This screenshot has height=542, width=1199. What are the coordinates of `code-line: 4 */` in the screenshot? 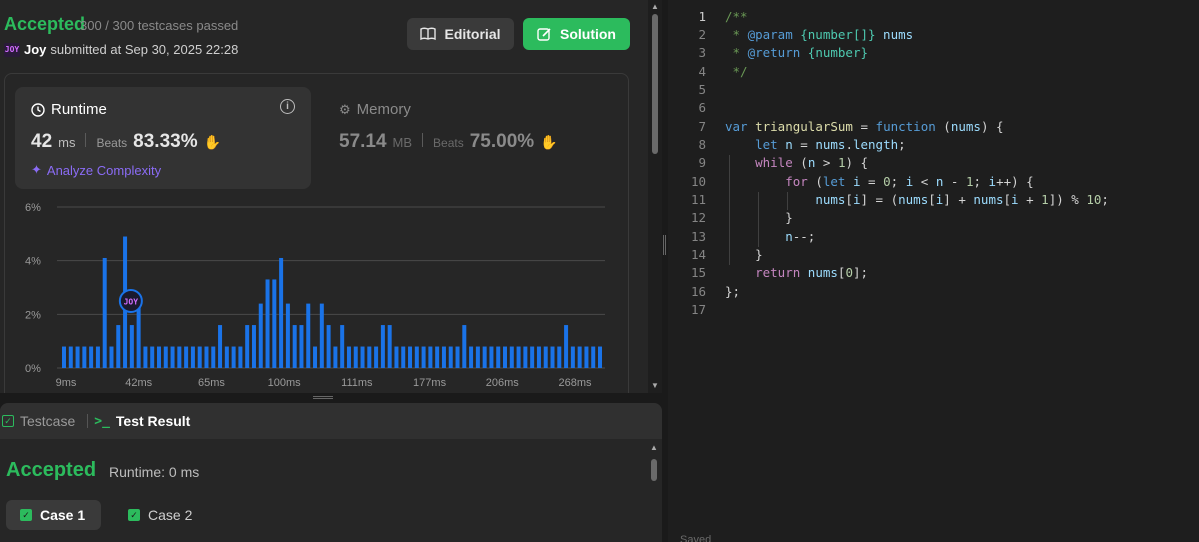 It's located at (723, 71).